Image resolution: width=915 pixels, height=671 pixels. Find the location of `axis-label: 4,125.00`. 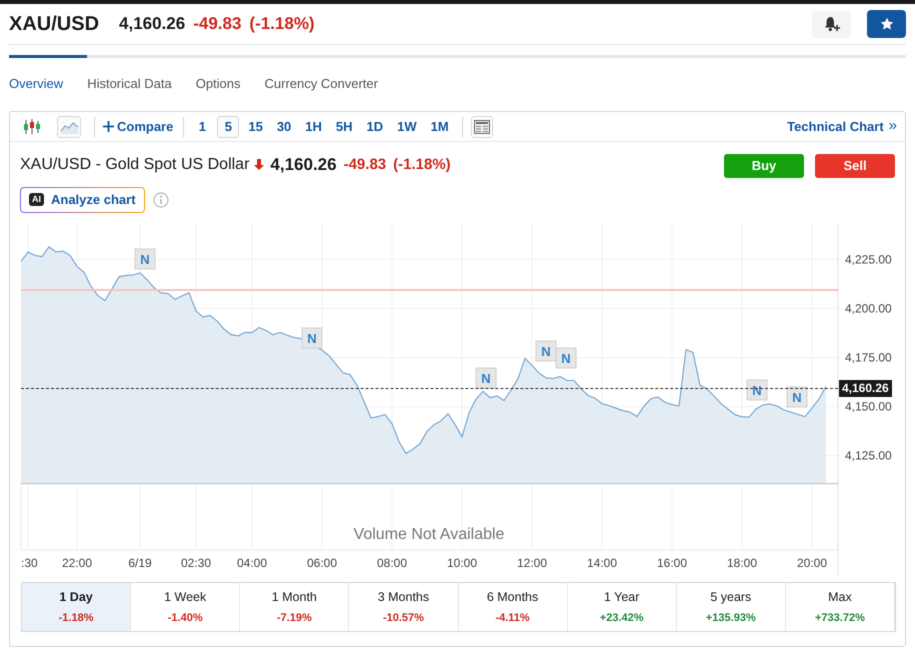

axis-label: 4,125.00 is located at coordinates (868, 455).